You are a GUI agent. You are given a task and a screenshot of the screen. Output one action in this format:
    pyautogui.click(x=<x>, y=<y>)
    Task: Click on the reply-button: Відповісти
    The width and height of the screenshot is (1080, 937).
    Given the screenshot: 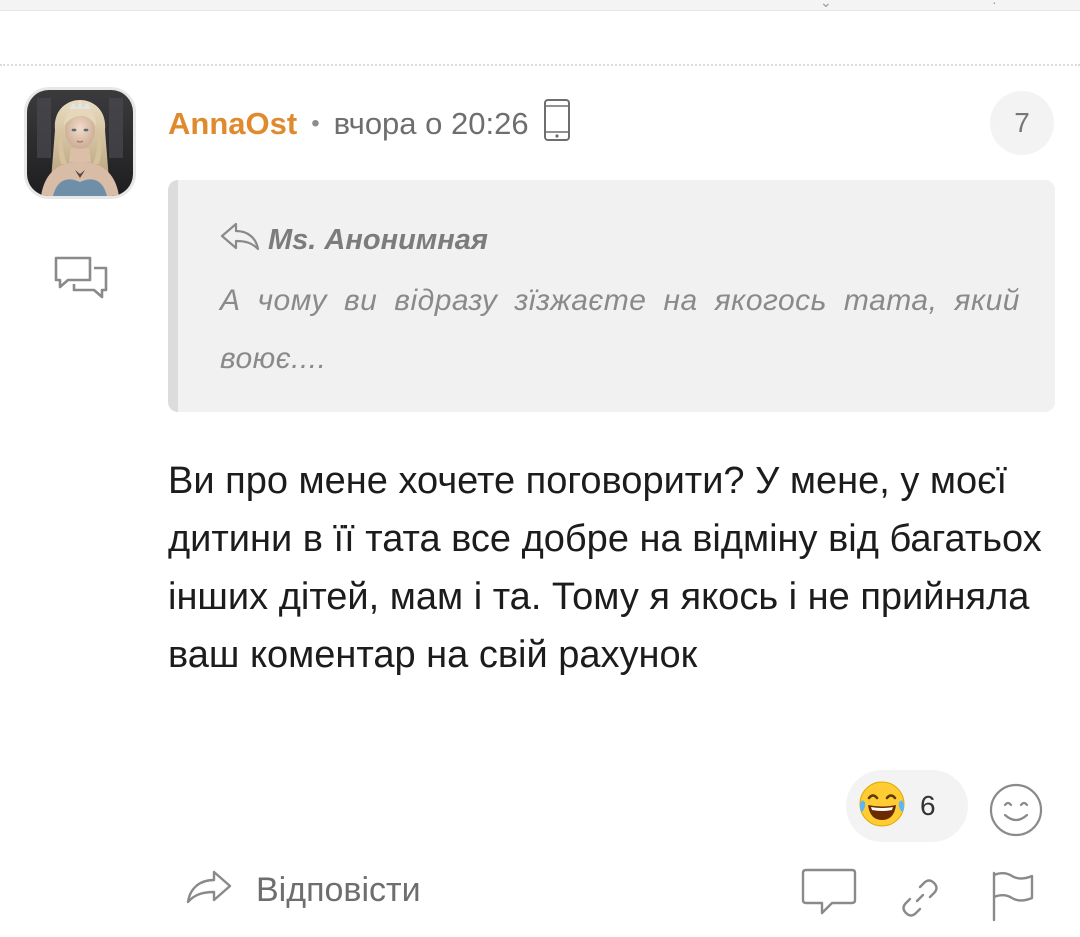 What is the action you would take?
    pyautogui.click(x=302, y=890)
    